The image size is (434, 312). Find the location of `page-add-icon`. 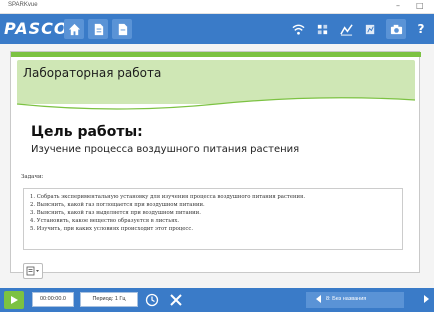

page-add-icon is located at coordinates (122, 29).